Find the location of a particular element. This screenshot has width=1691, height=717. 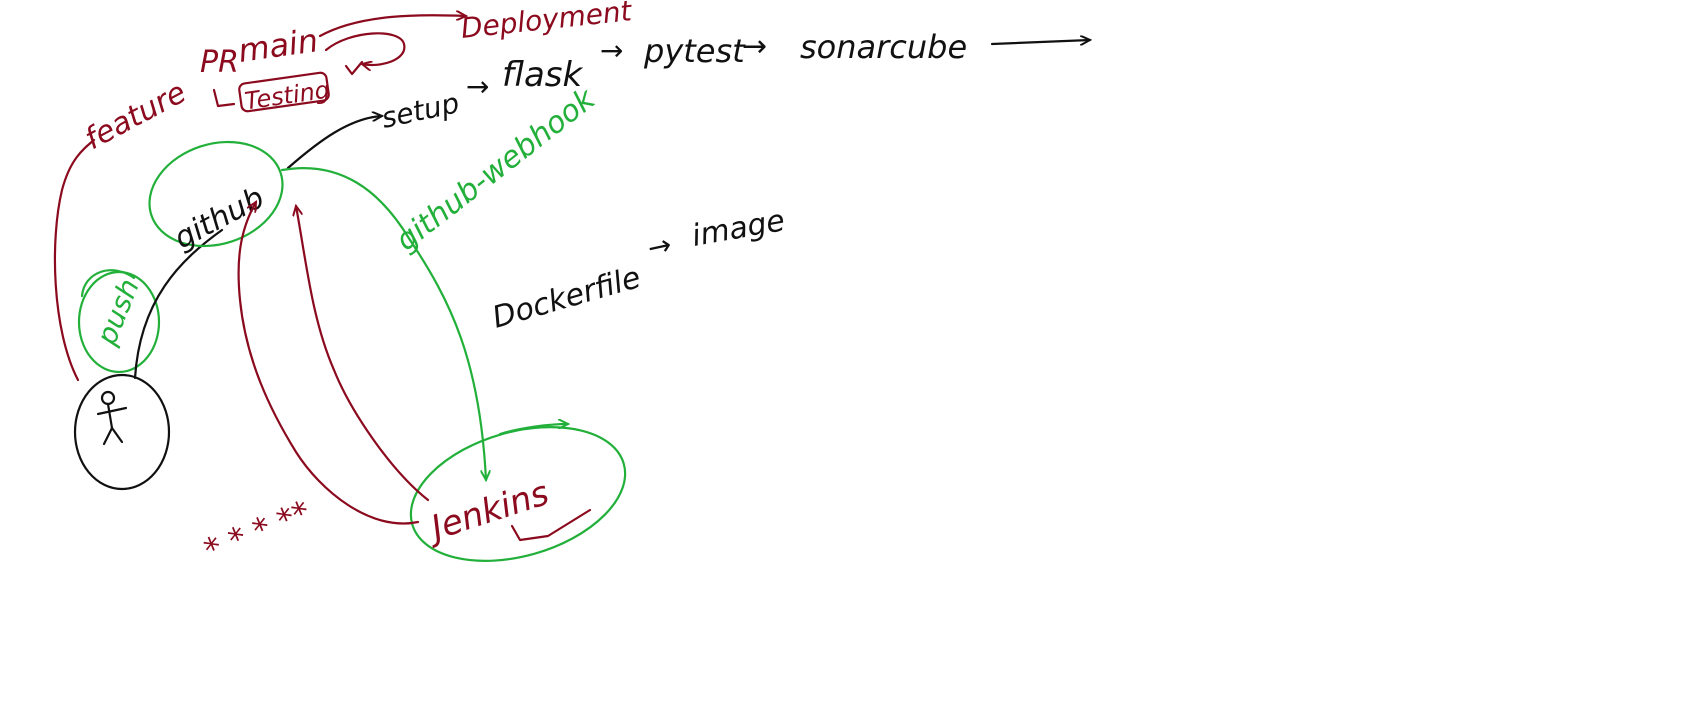

arrow-flask-pytest: → is located at coordinates (611, 50).